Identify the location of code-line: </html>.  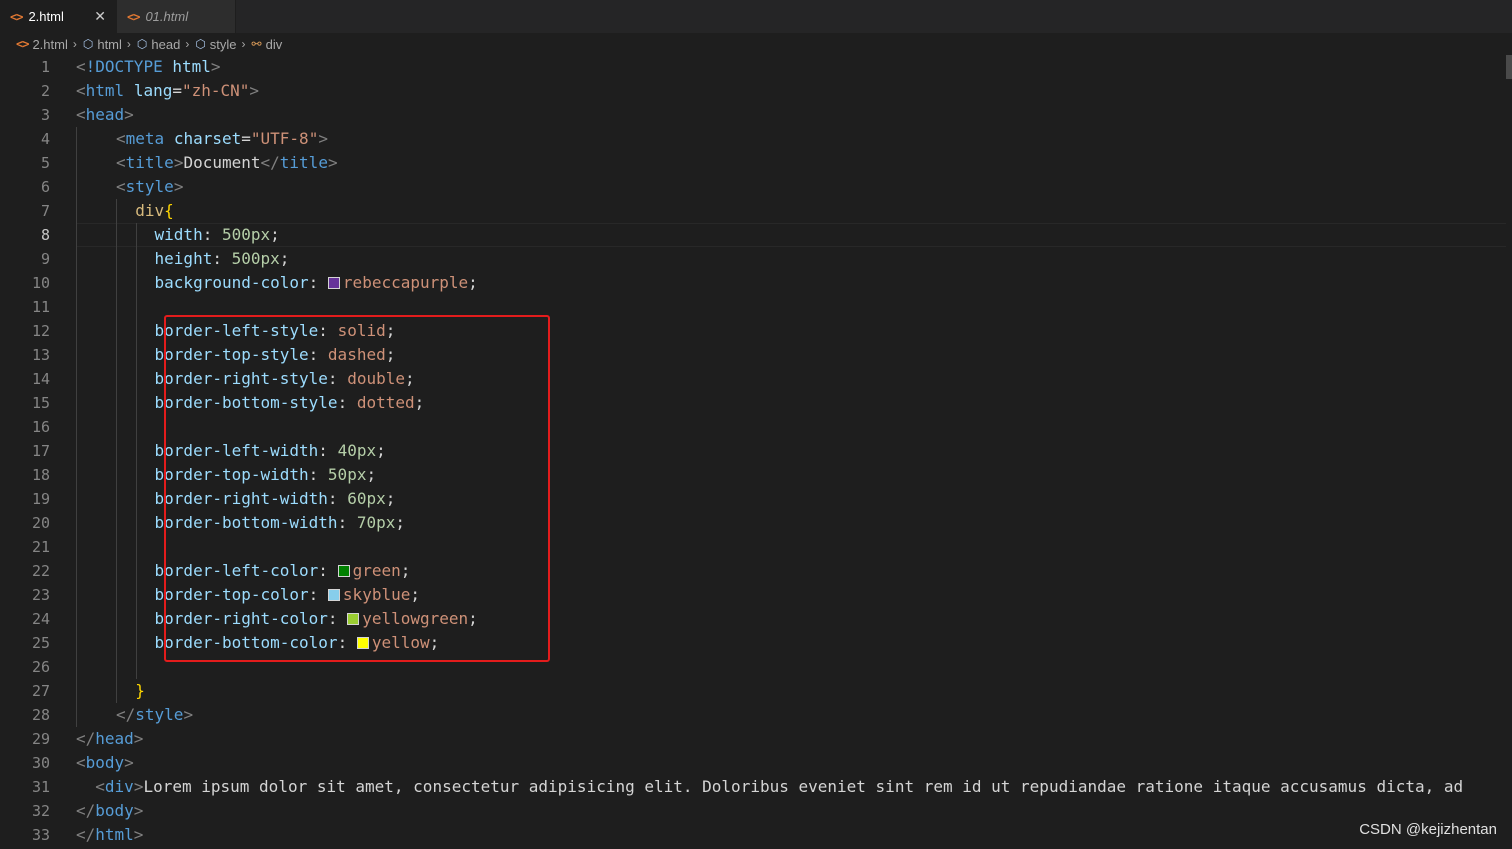
(794, 835).